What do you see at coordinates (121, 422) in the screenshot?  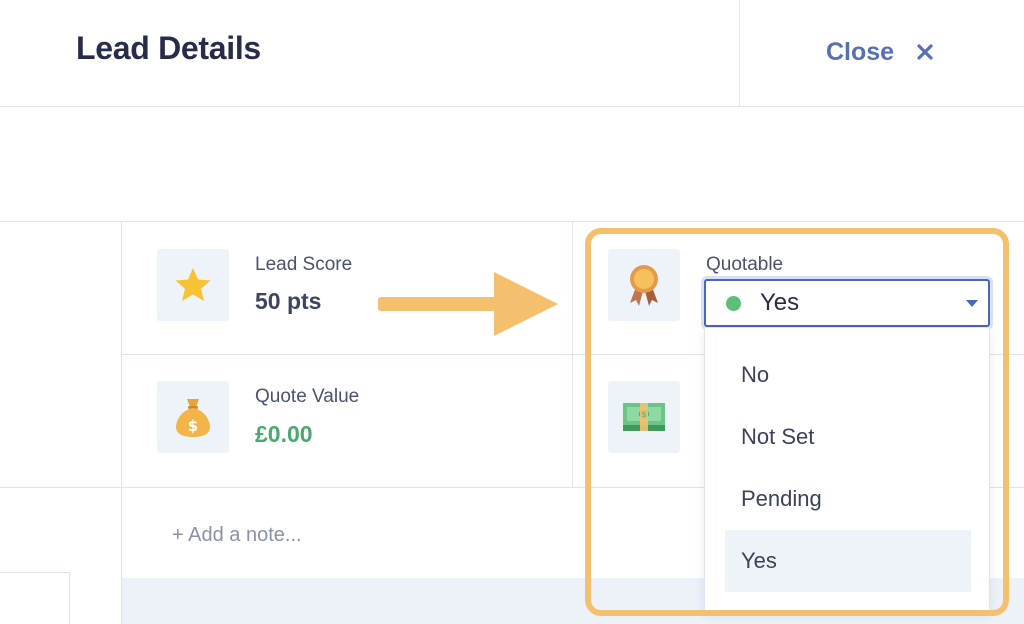 I see `column-divider-left` at bounding box center [121, 422].